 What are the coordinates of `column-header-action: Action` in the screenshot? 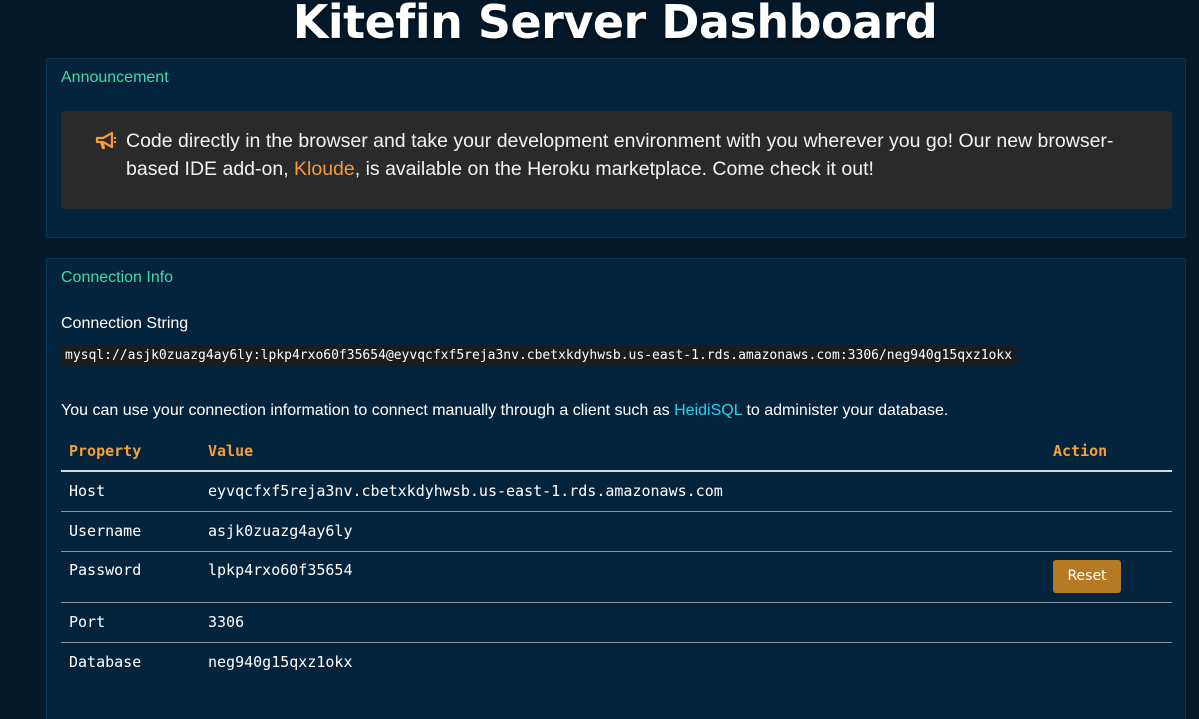 It's located at (1108, 451).